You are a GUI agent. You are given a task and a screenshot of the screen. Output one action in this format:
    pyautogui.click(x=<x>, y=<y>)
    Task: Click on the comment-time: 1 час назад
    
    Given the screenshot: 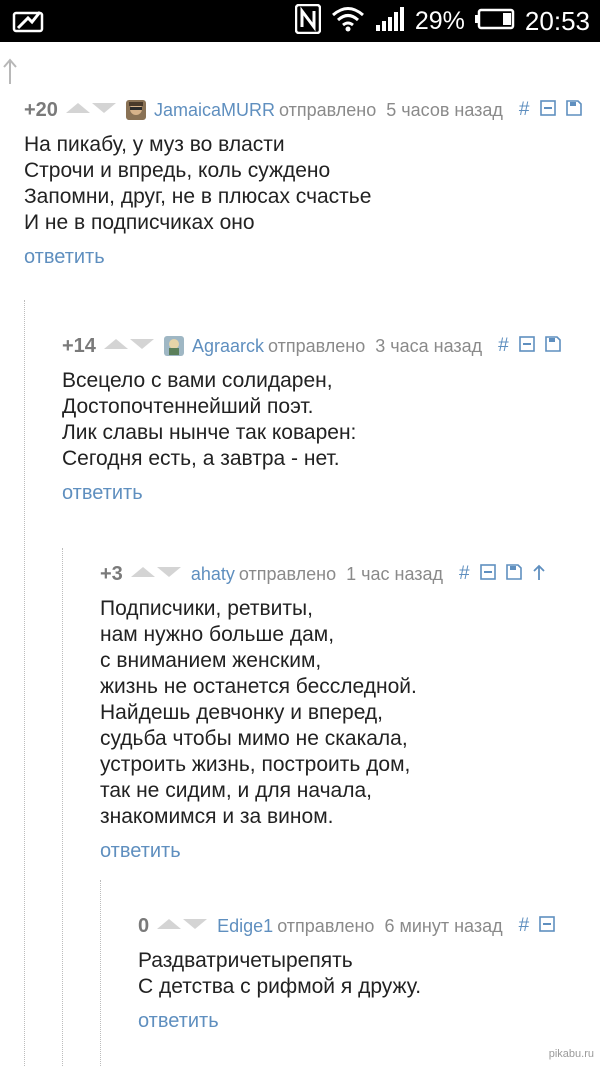 What is the action you would take?
    pyautogui.click(x=395, y=573)
    